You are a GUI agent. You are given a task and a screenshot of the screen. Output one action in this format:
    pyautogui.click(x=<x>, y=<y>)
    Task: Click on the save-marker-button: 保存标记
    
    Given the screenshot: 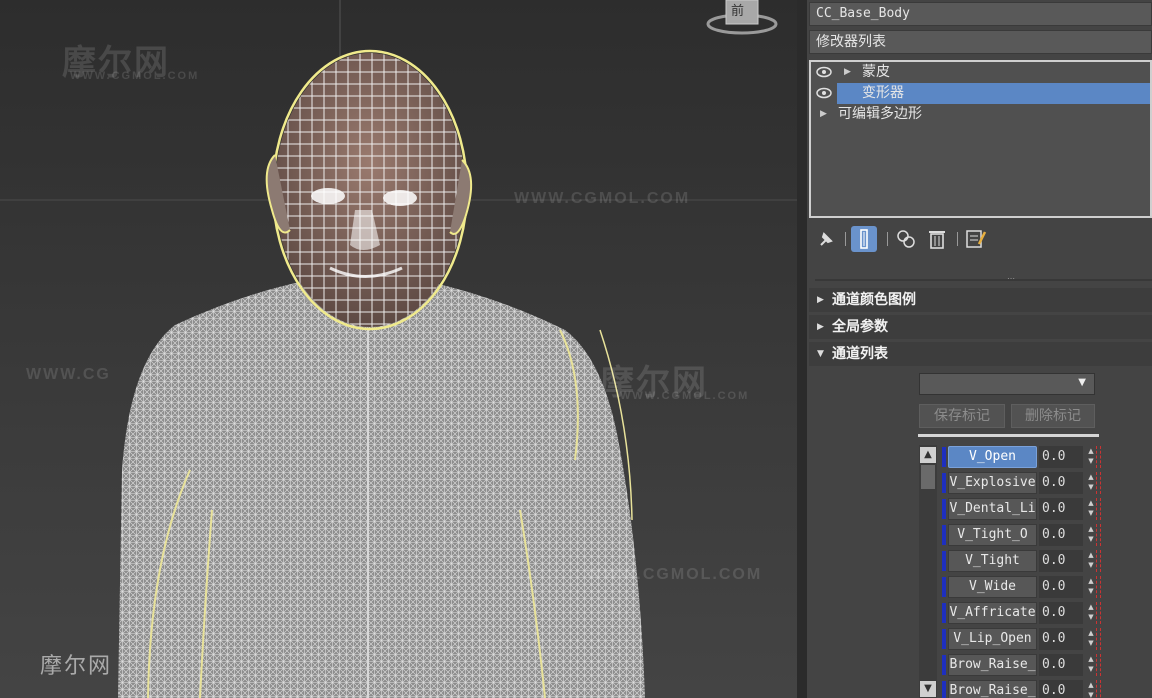 What is the action you would take?
    pyautogui.click(x=962, y=416)
    